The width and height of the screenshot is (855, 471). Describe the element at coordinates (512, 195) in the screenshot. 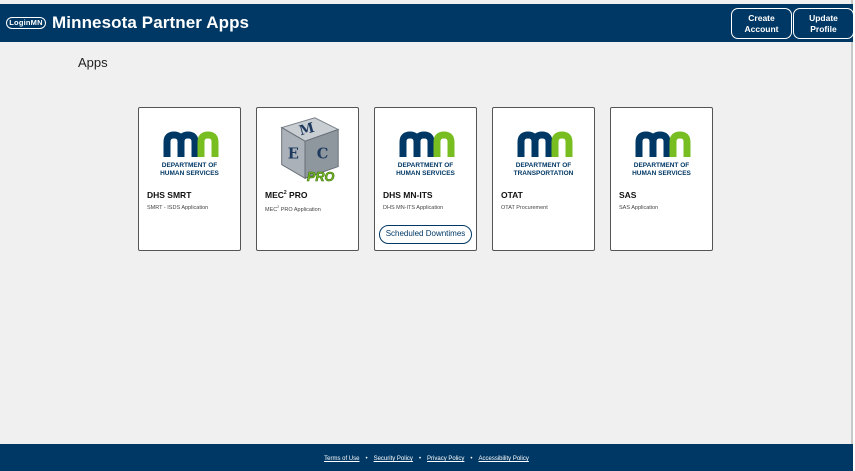

I see `card-title: OTAT` at that location.